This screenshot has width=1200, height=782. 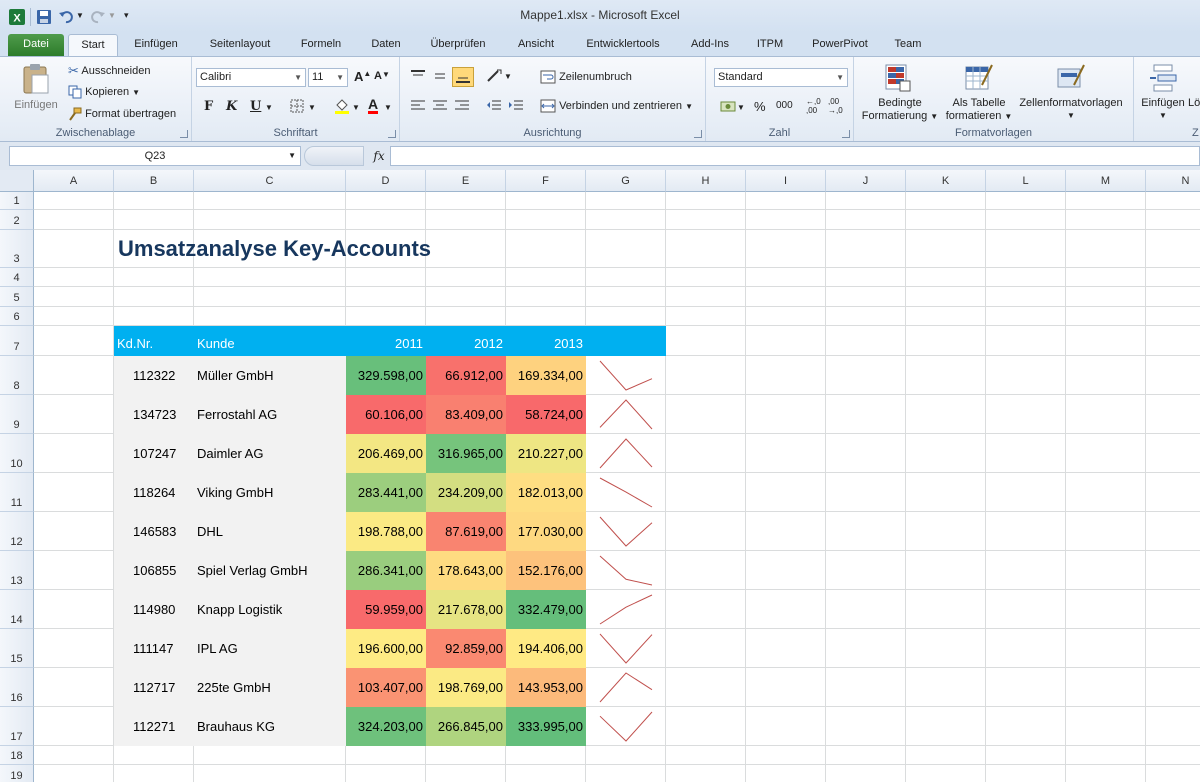 I want to click on align-top-icon, so click(x=418, y=76).